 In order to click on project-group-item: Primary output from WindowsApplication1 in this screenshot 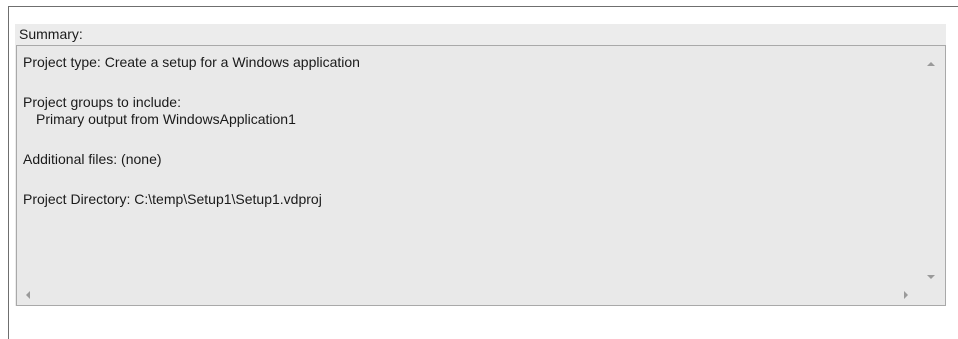, I will do `click(166, 119)`.